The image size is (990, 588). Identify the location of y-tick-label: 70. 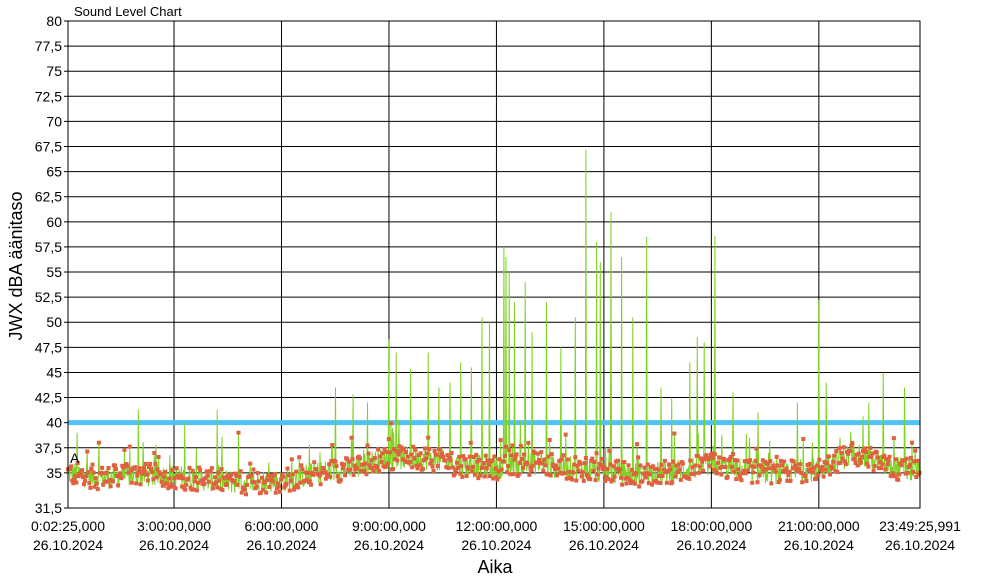
(54, 121).